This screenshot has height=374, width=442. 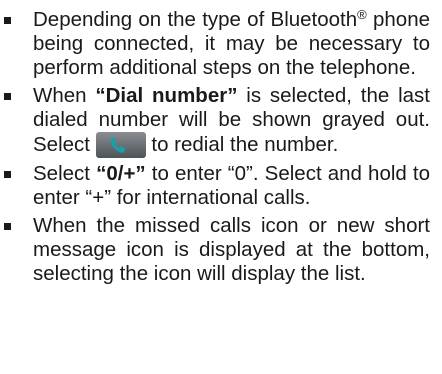 What do you see at coordinates (64, 95) in the screenshot?
I see `note-text: When` at bounding box center [64, 95].